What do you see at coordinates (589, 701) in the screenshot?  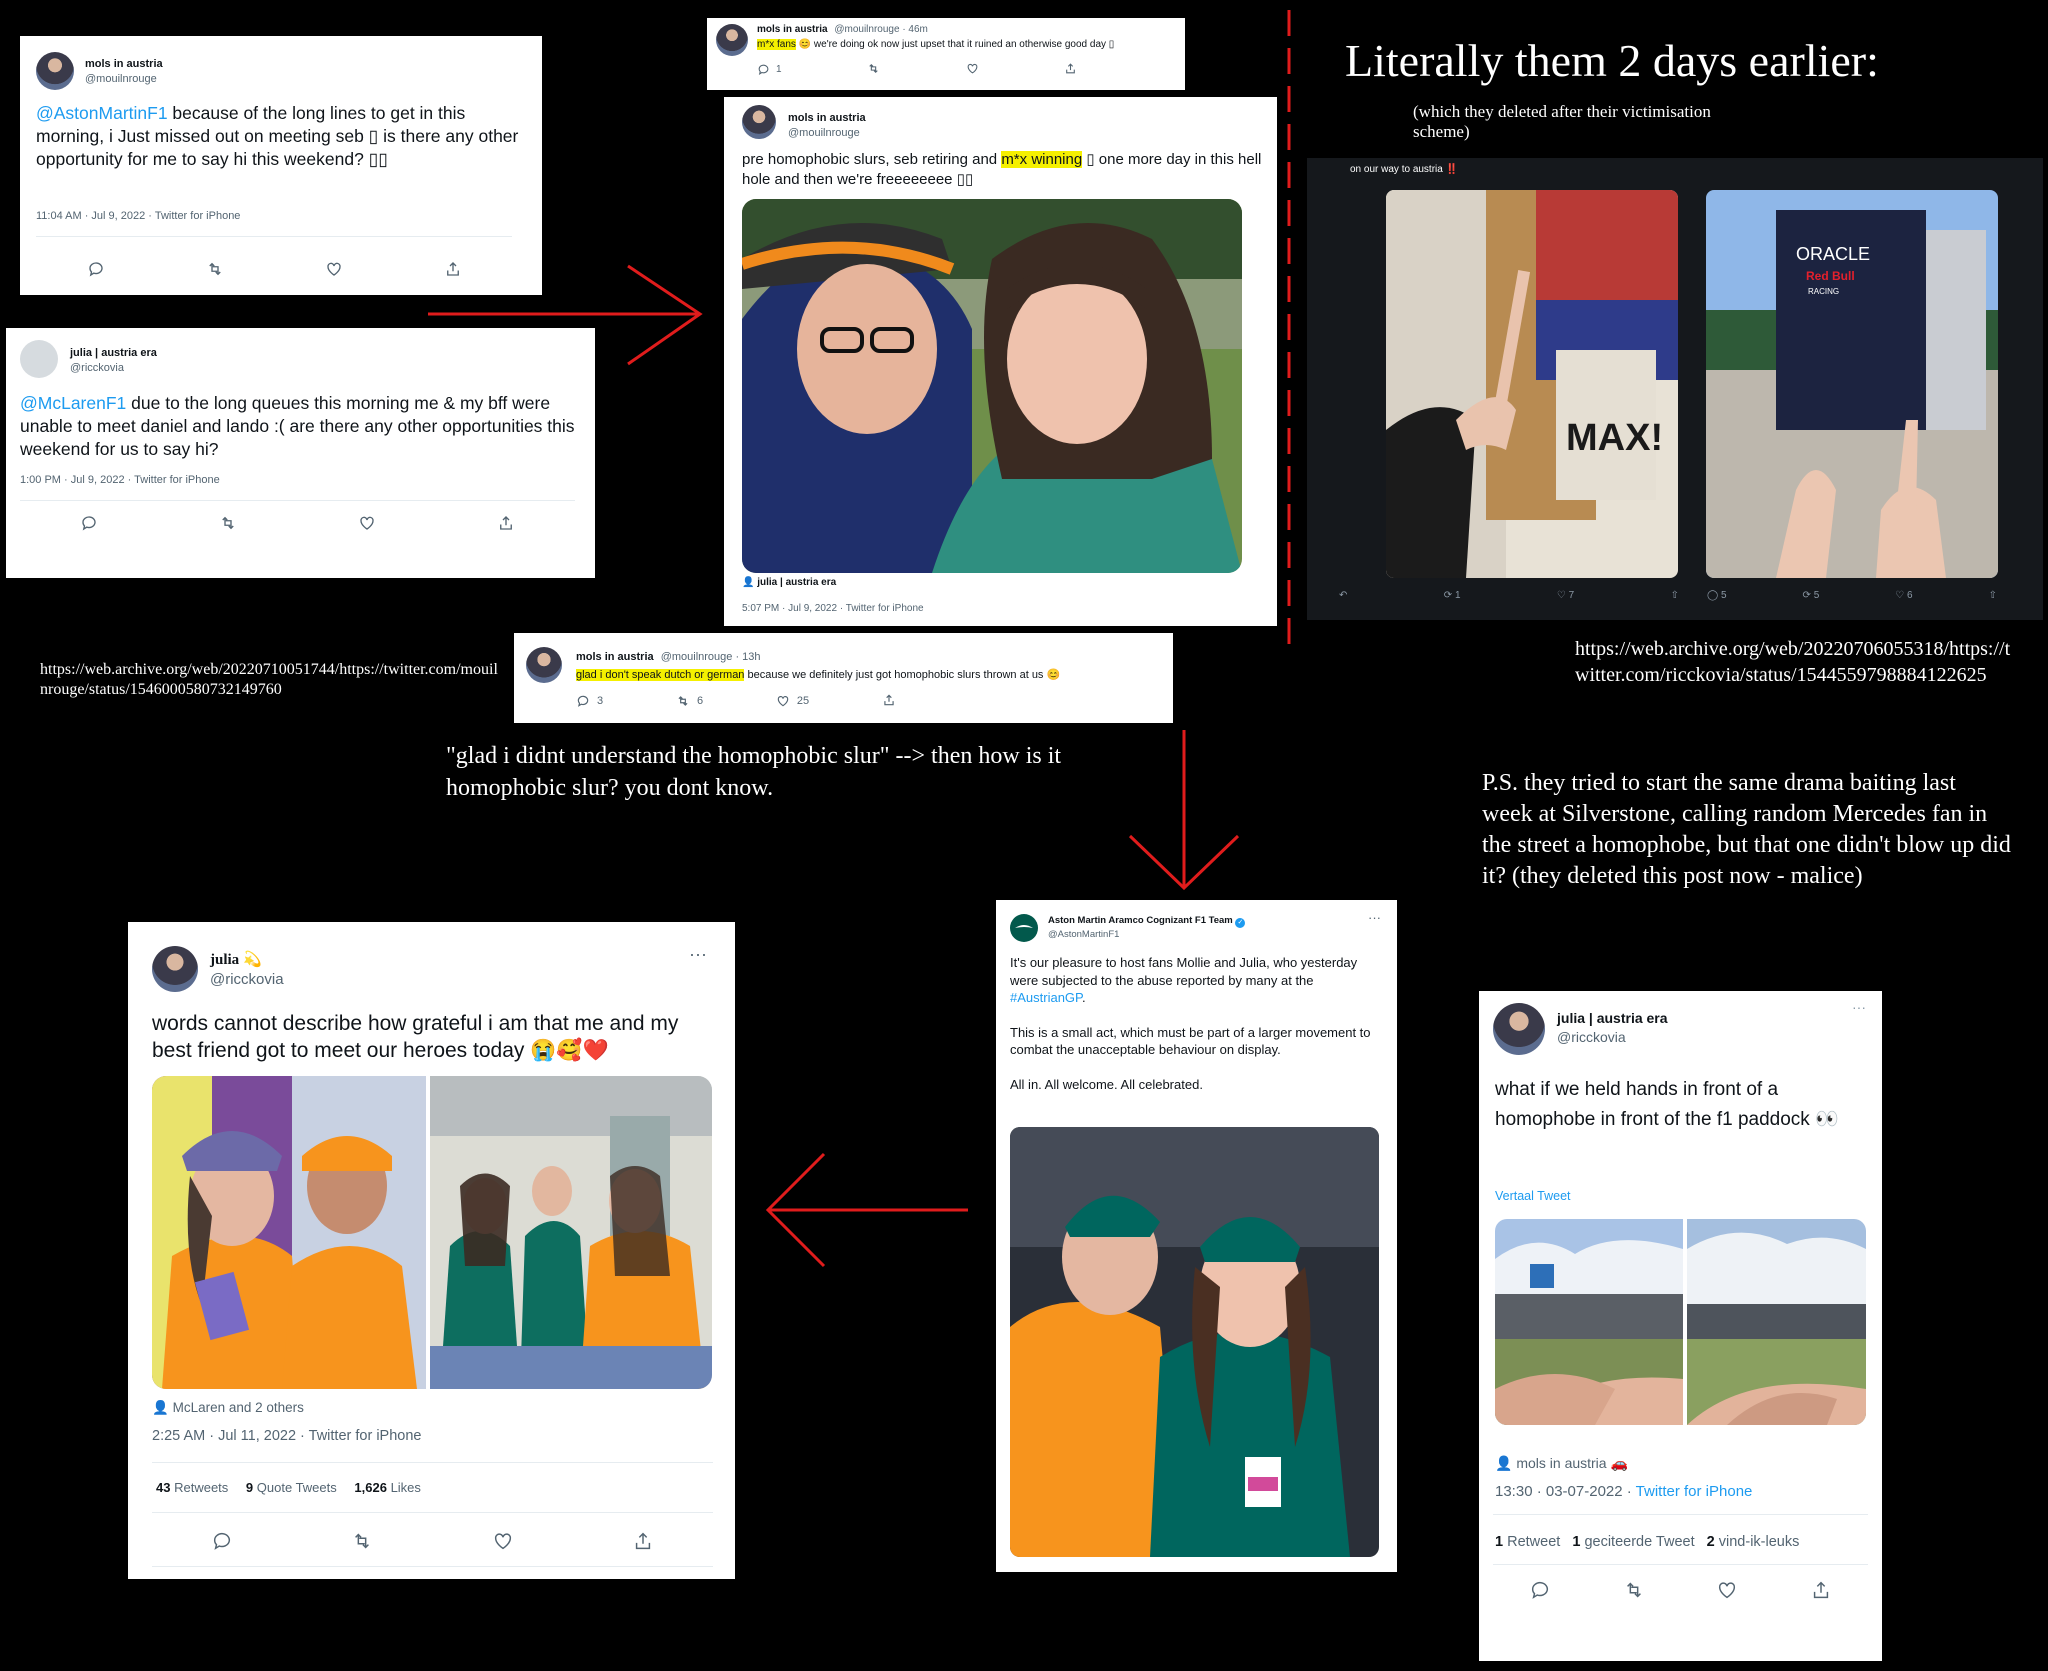 I see `reply-button: 3` at bounding box center [589, 701].